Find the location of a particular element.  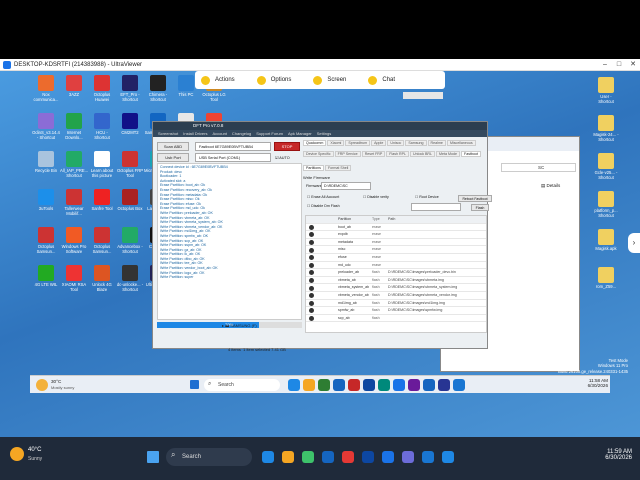

desktop-icon: CM2MT2 is located at coordinates (130, 124).